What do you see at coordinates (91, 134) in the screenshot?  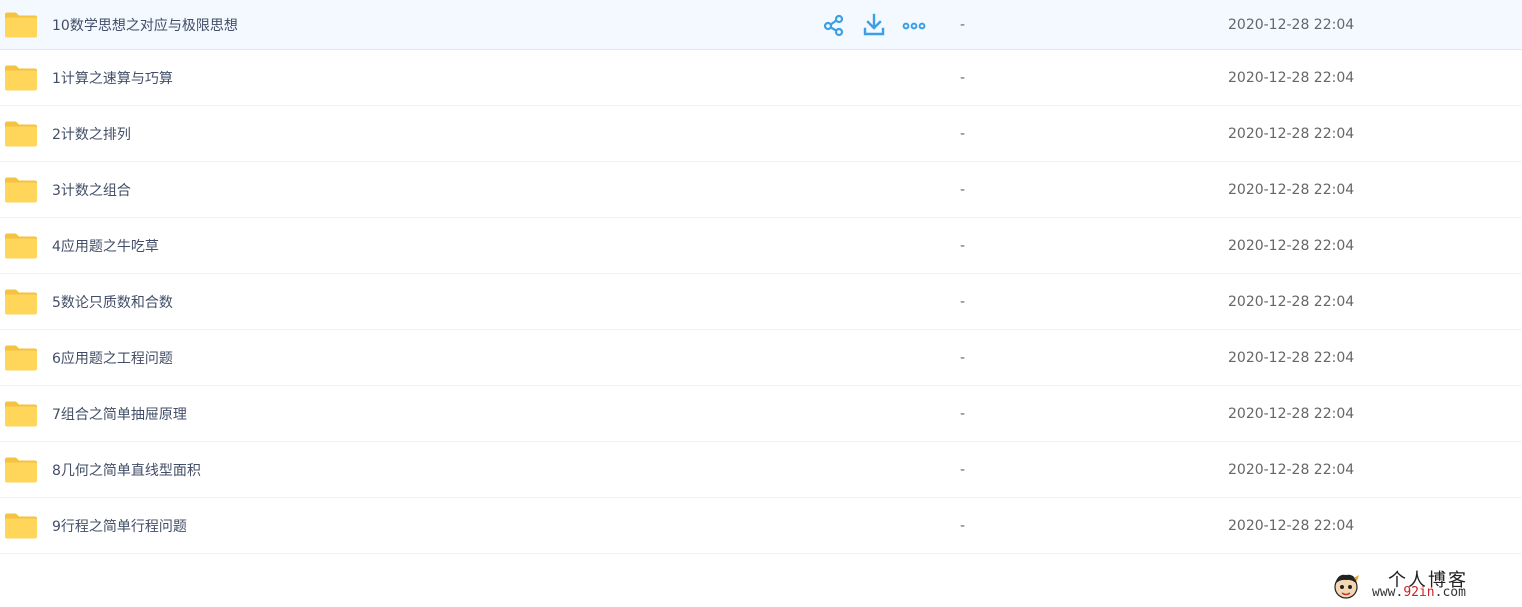 I see `file-name-link: 2计数之排列` at bounding box center [91, 134].